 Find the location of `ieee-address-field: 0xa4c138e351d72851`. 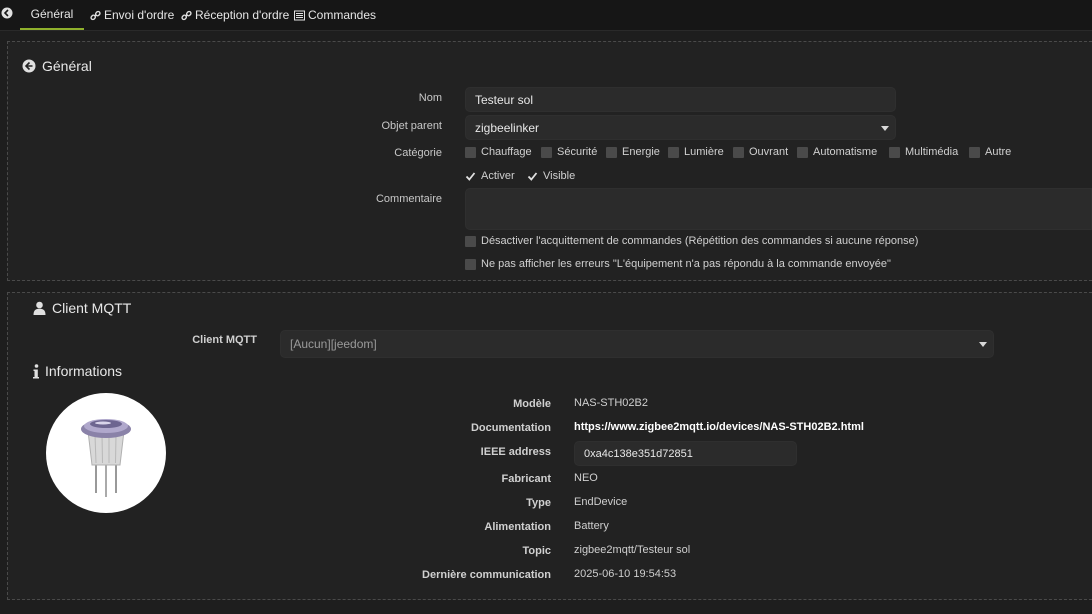

ieee-address-field: 0xa4c138e351d72851 is located at coordinates (685, 453).